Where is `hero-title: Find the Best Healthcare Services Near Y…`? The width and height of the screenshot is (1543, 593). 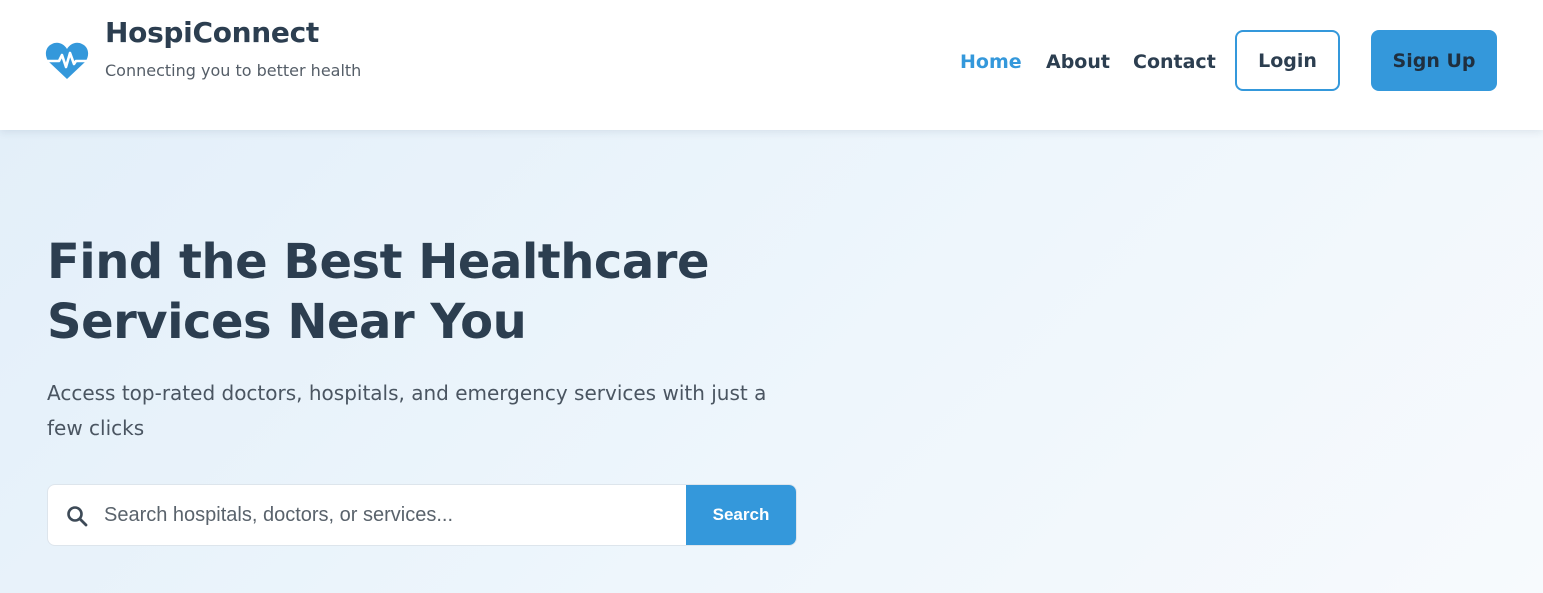 hero-title: Find the Best Healthcare Services Near Y… is located at coordinates (378, 292).